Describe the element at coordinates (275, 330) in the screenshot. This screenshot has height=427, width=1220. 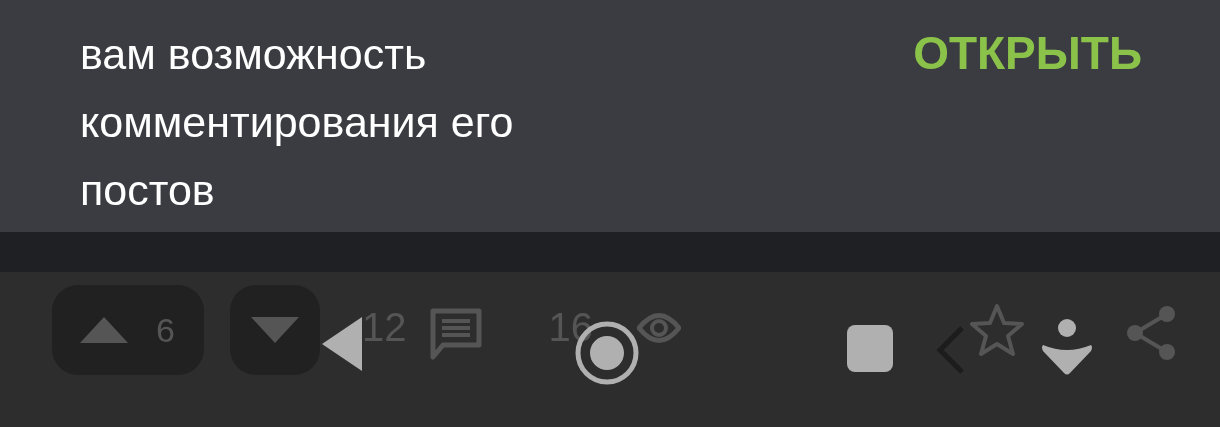
I see `down-triangle-icon` at that location.